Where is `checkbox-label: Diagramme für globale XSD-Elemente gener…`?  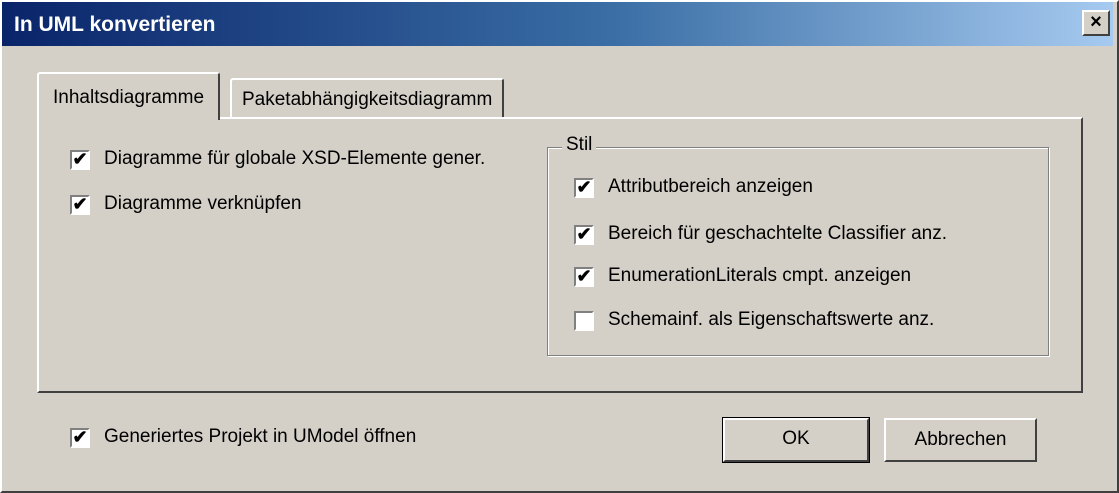
checkbox-label: Diagramme für globale XSD-Elemente gener… is located at coordinates (295, 158).